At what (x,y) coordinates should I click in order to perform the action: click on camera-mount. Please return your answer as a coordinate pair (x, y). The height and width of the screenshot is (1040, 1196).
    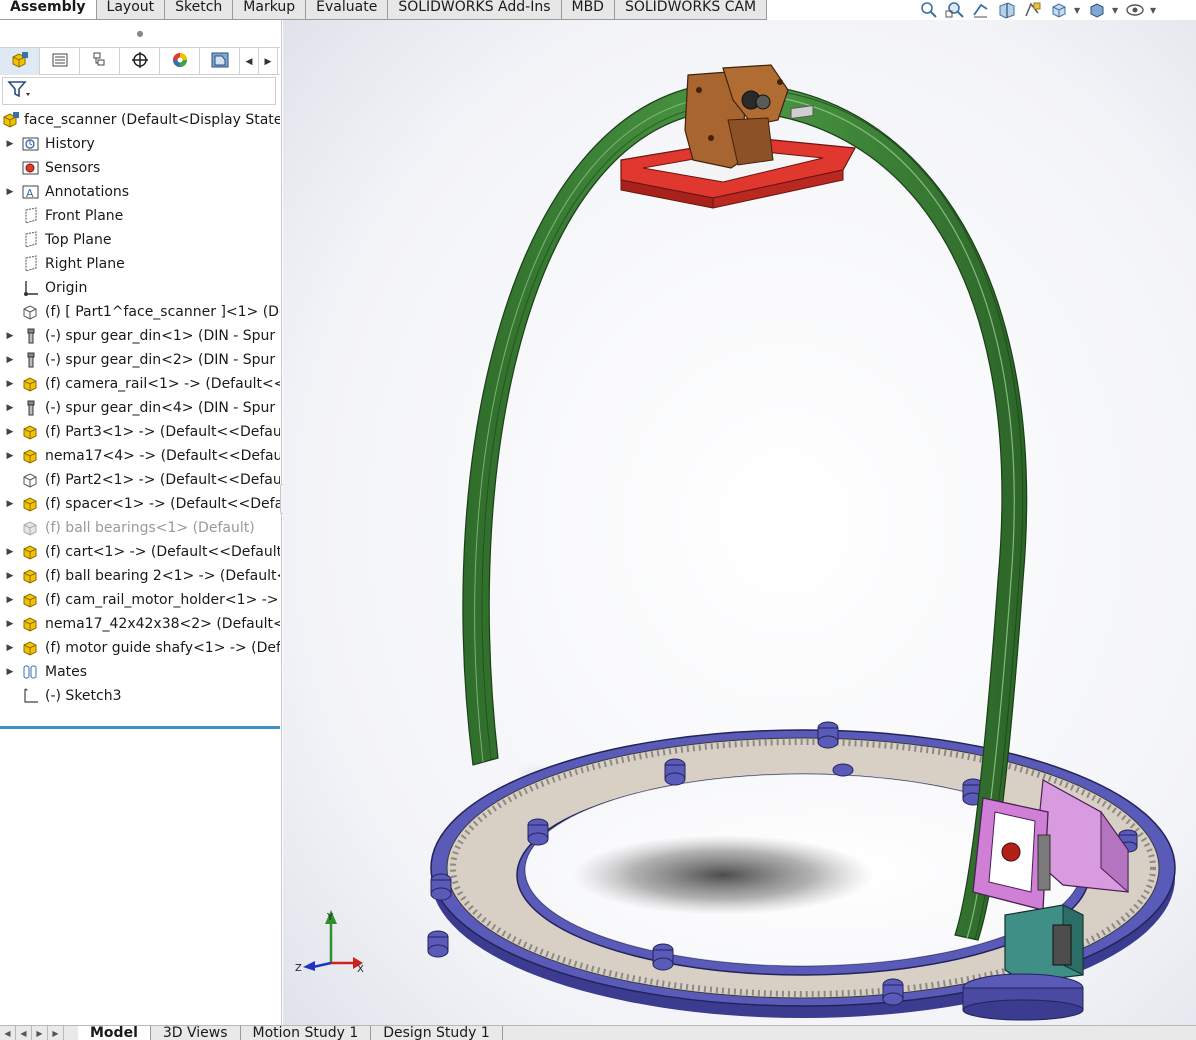
    Looking at the image, I should click on (736, 116).